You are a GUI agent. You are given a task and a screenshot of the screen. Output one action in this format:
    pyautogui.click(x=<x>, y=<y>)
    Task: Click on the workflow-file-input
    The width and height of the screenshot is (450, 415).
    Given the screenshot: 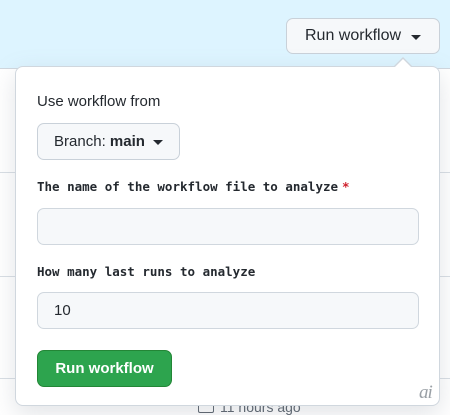 What is the action you would take?
    pyautogui.click(x=228, y=226)
    